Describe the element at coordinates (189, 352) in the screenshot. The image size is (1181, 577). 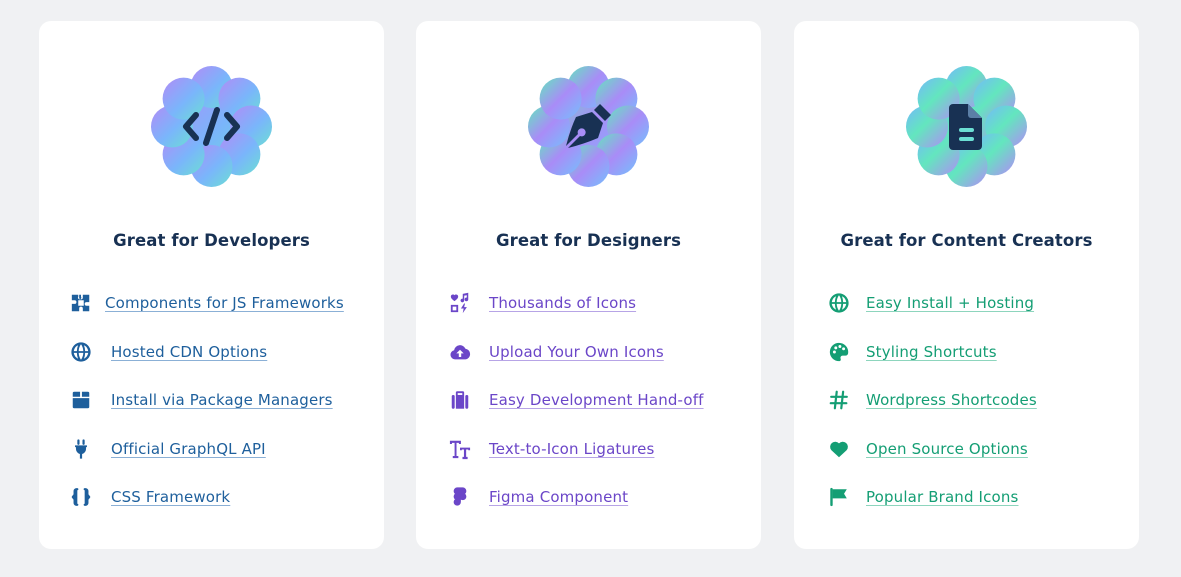
I see `hosted-cdn-options-link: Hosted CDN Options` at that location.